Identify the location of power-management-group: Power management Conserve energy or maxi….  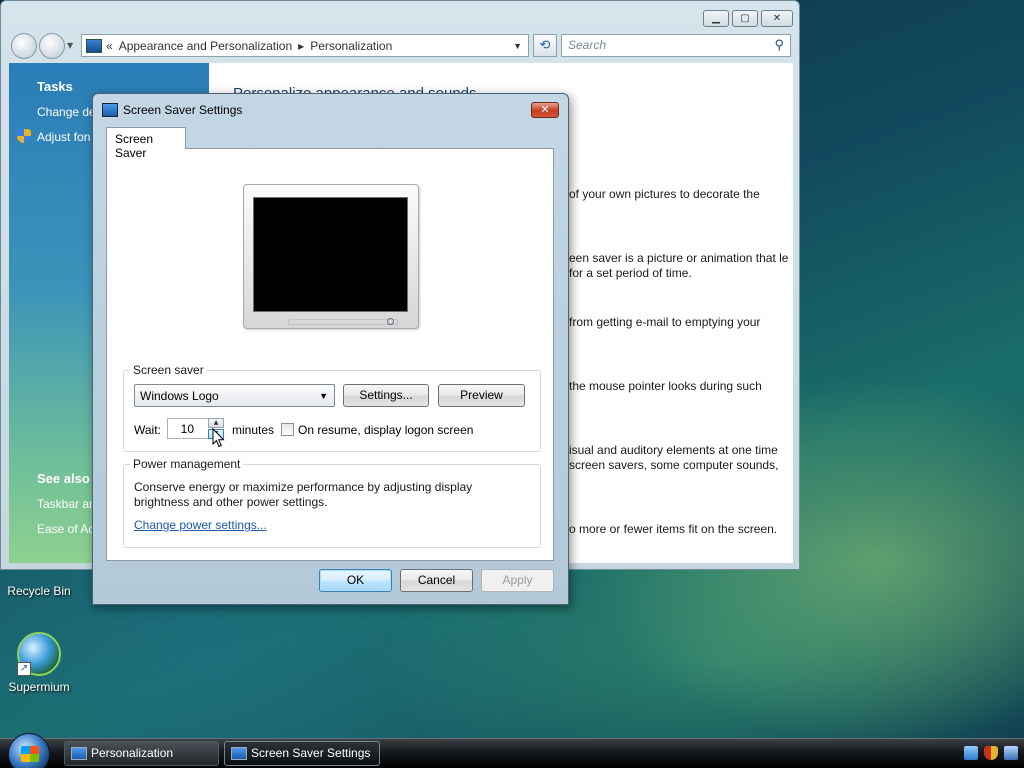
(332, 502).